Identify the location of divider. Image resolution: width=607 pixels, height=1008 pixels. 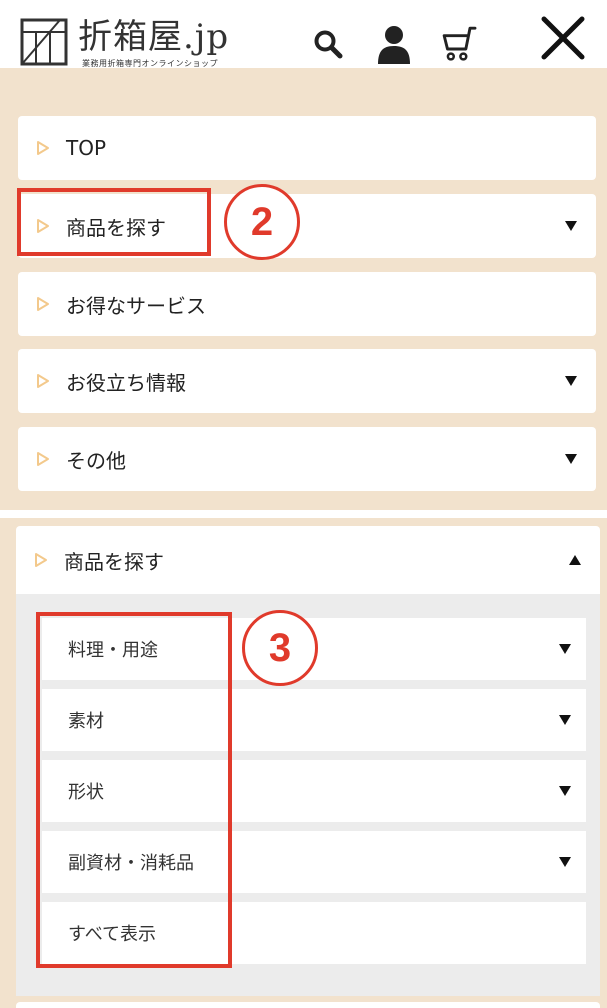
(303, 514).